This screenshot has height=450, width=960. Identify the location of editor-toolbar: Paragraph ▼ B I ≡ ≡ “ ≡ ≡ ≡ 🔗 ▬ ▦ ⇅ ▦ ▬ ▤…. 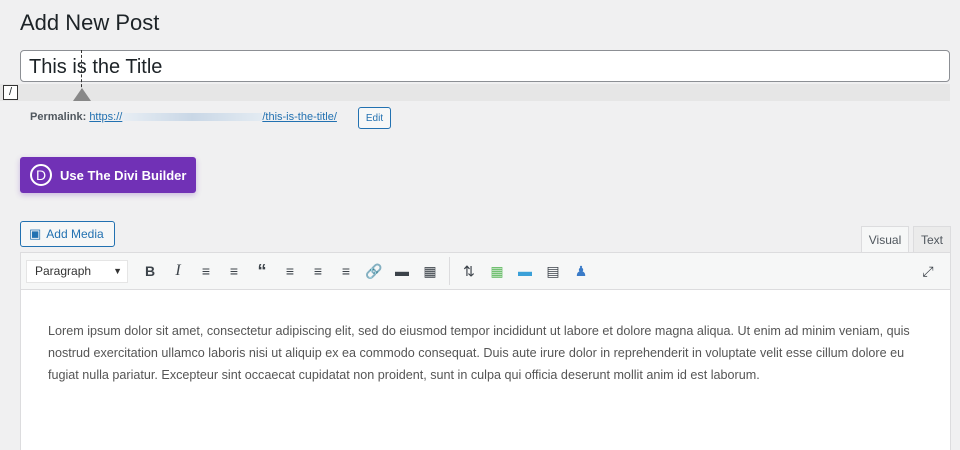
(485, 271).